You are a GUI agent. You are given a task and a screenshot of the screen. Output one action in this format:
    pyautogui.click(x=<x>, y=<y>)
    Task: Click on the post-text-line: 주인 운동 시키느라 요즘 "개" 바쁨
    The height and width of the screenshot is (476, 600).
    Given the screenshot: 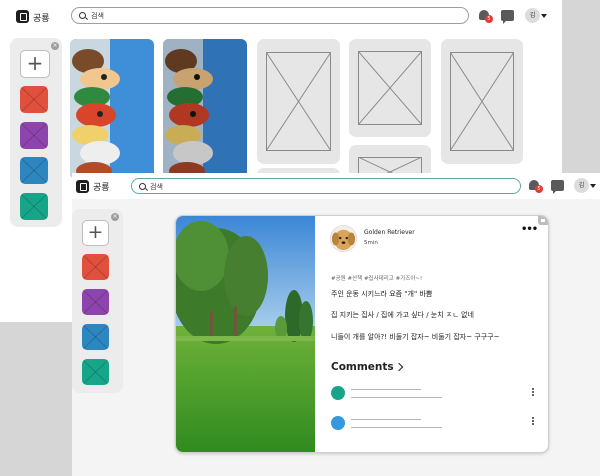 What is the action you would take?
    pyautogui.click(x=382, y=294)
    